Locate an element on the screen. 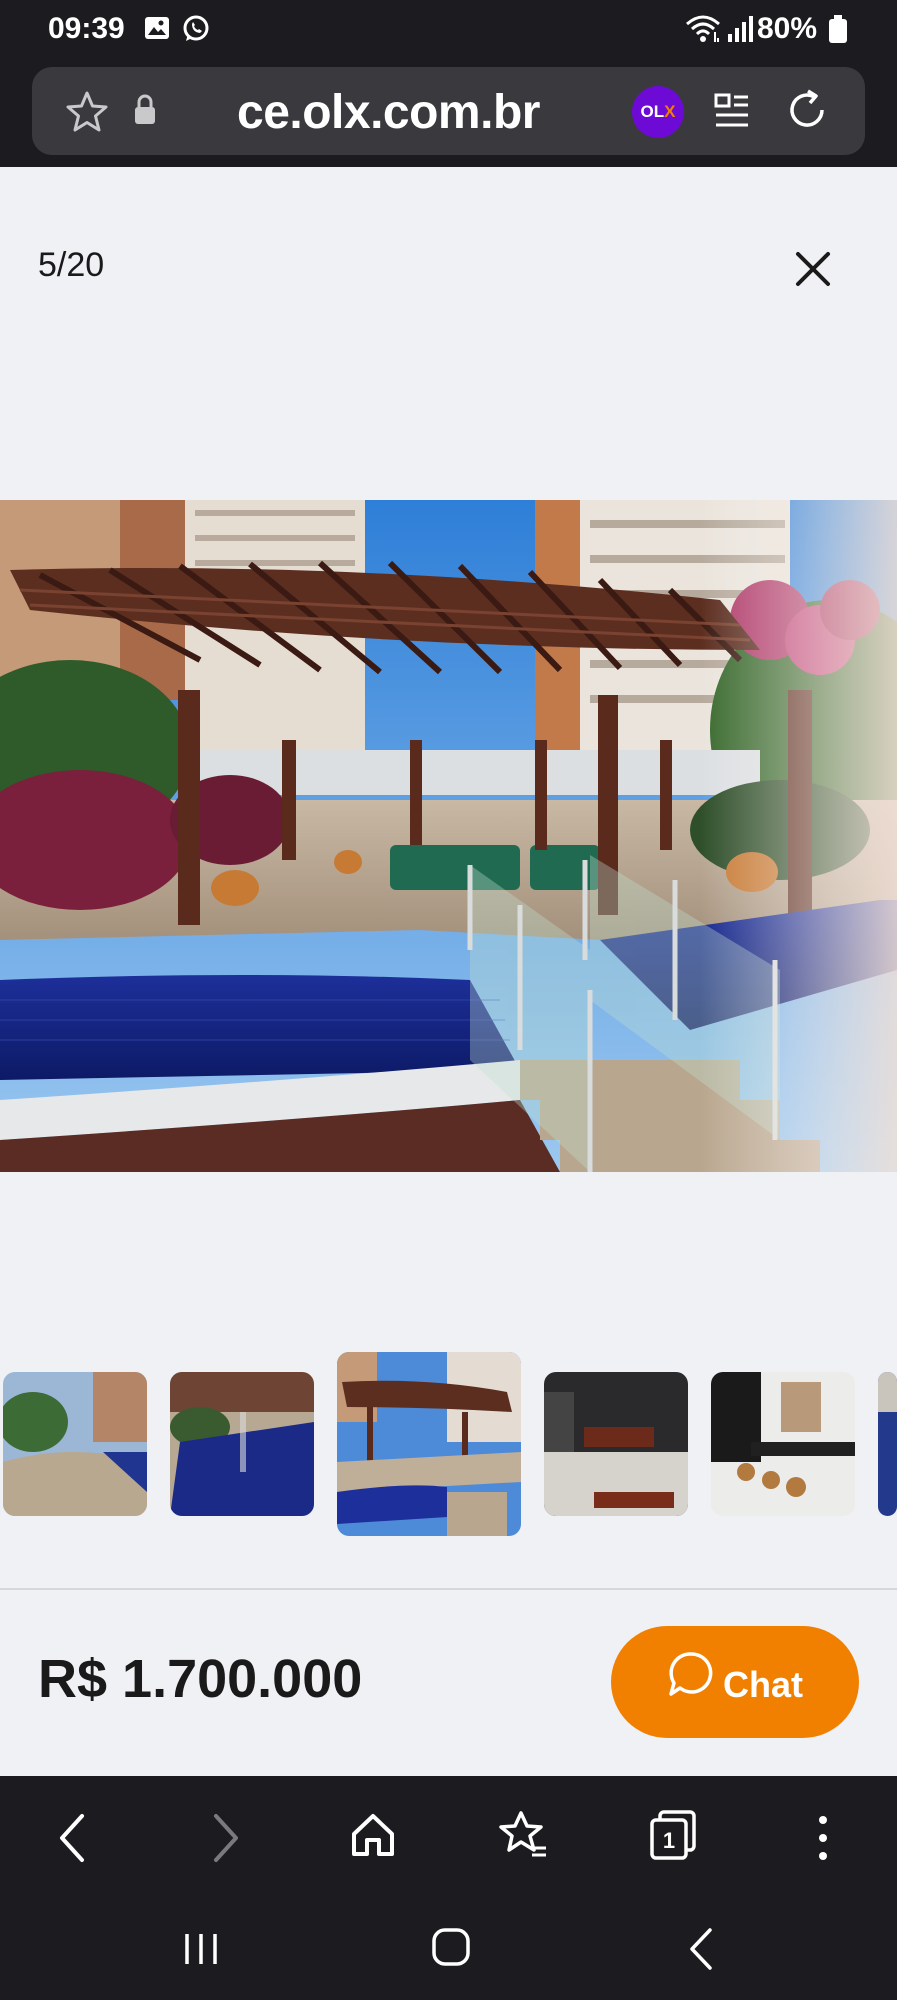 This screenshot has width=897, height=2000. tabs-icon: 1 is located at coordinates (673, 1834).